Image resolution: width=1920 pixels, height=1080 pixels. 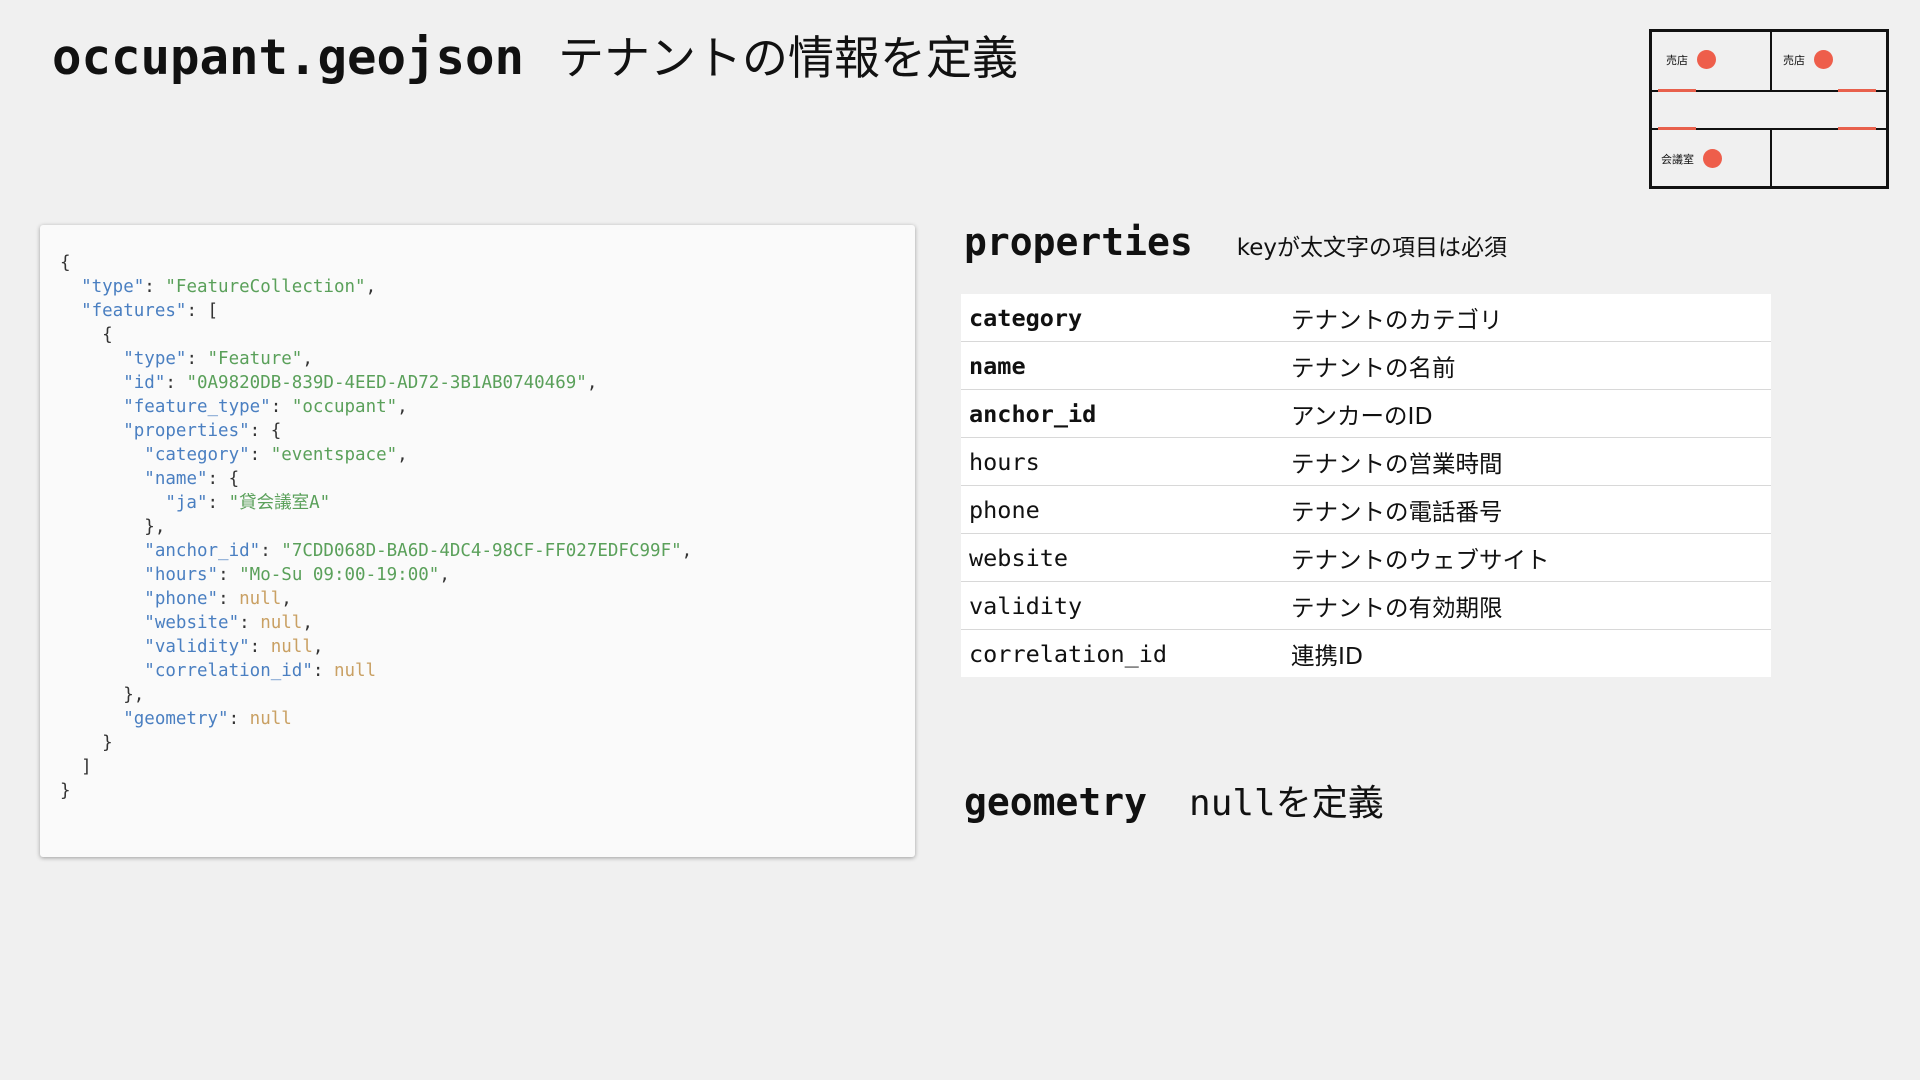 What do you see at coordinates (487, 719) in the screenshot?
I see `code-line: "geometry": null` at bounding box center [487, 719].